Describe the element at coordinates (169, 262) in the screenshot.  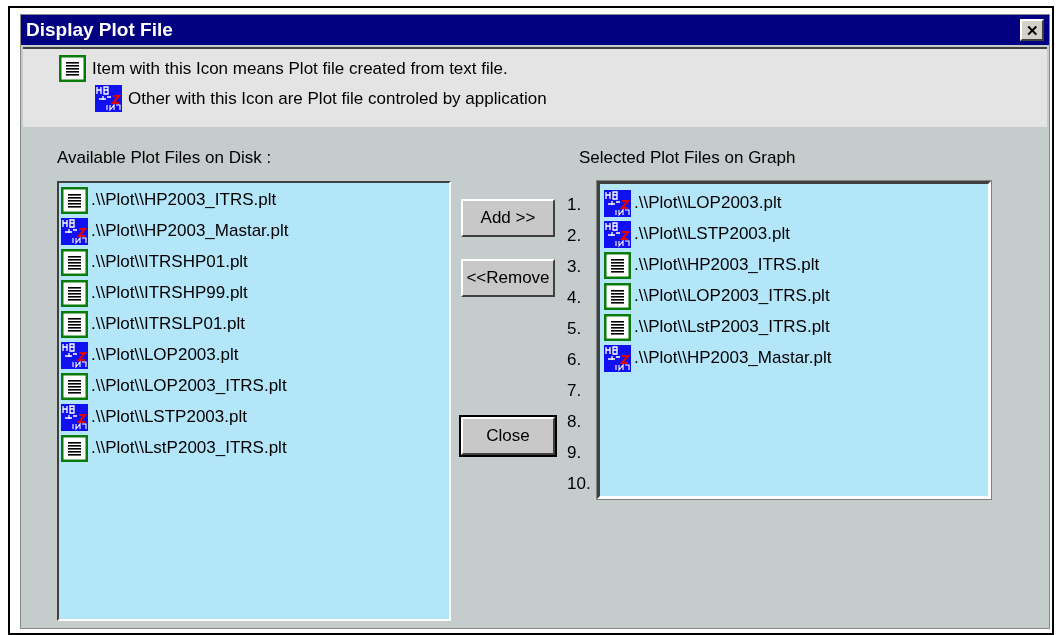
I see `file-list-item: .\\Plot\\ITRSHP01.plt` at that location.